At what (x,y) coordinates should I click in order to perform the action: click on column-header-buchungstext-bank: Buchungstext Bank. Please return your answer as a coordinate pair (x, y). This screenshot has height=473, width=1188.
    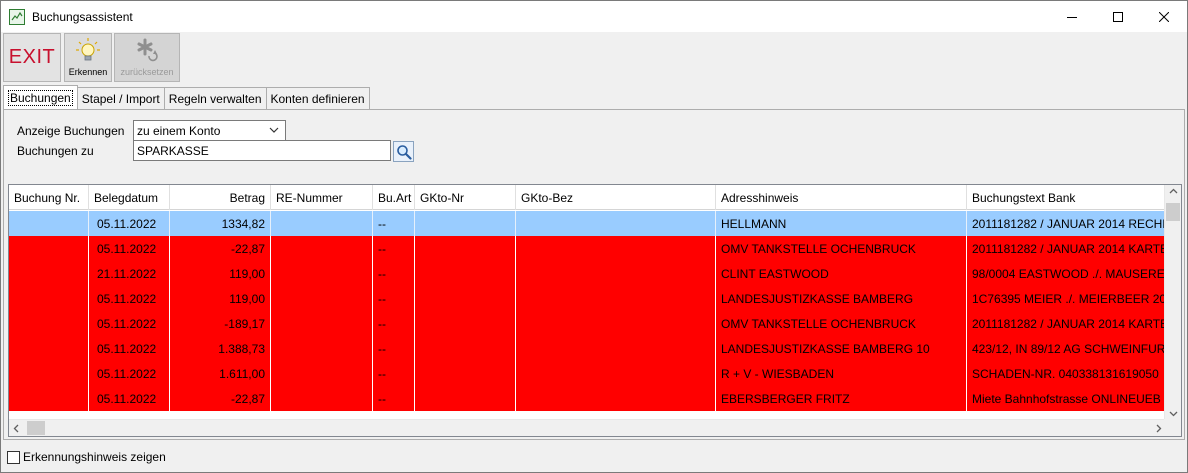
    Looking at the image, I should click on (1066, 197).